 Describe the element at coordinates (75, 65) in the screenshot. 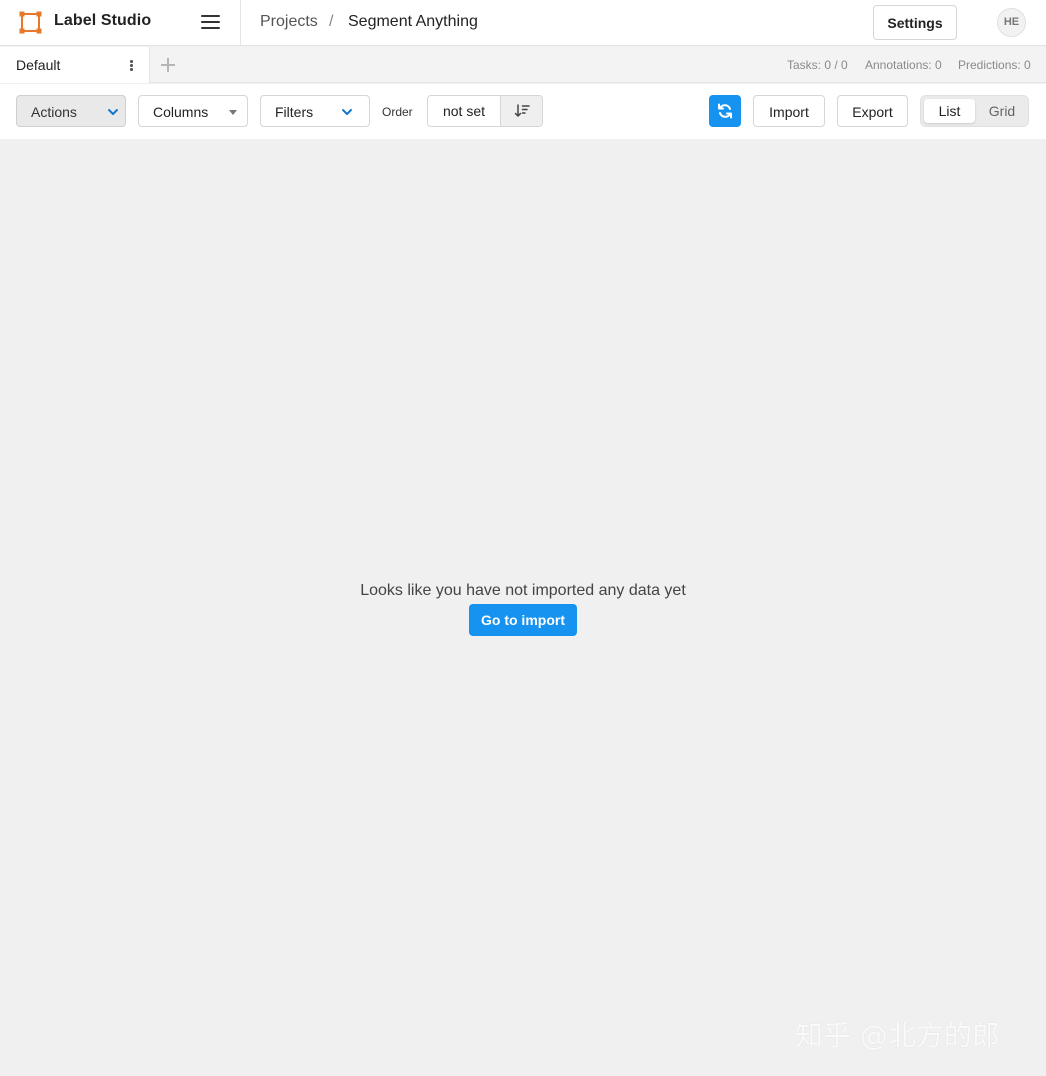

I see `tab-default: Default` at that location.